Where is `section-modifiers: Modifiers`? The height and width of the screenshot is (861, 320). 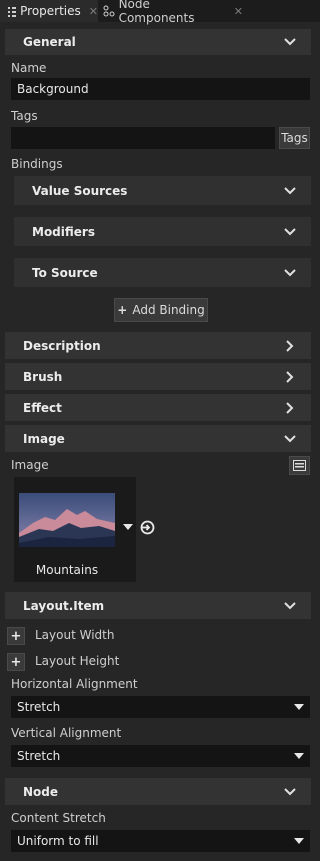
section-modifiers: Modifiers is located at coordinates (162, 231).